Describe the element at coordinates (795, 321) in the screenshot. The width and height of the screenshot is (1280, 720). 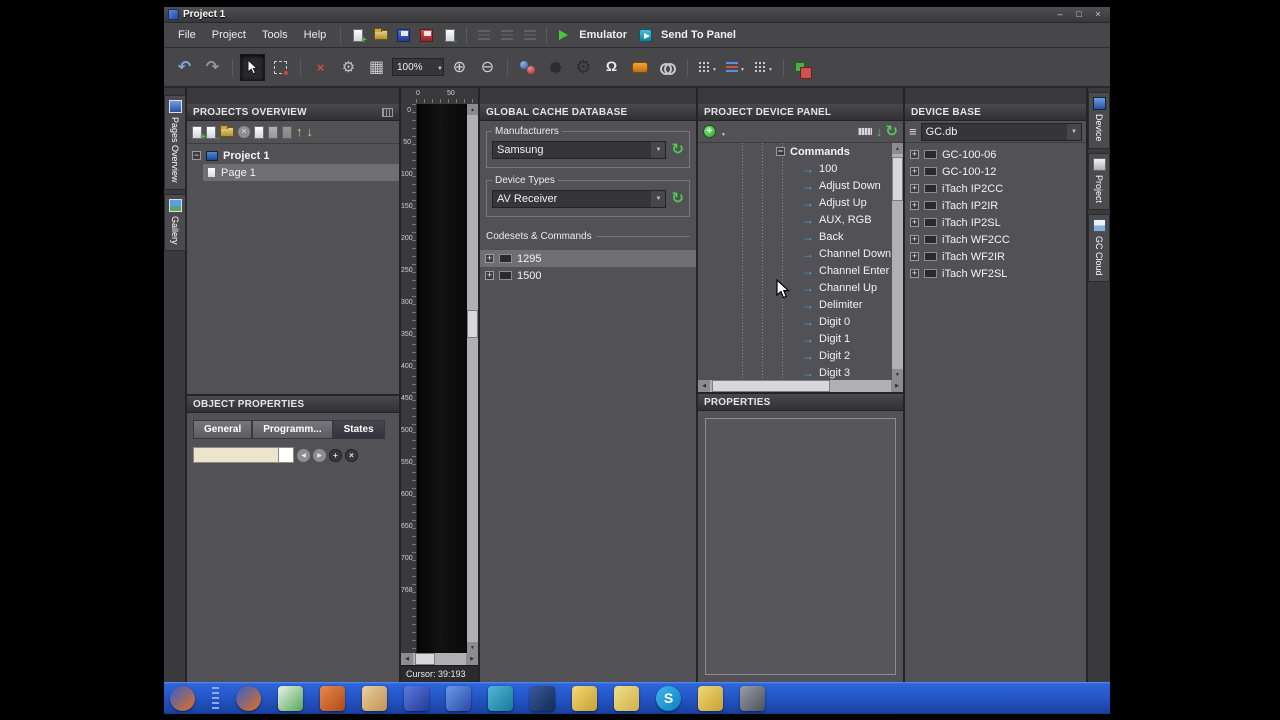
I see `command-item: Digit 0` at that location.